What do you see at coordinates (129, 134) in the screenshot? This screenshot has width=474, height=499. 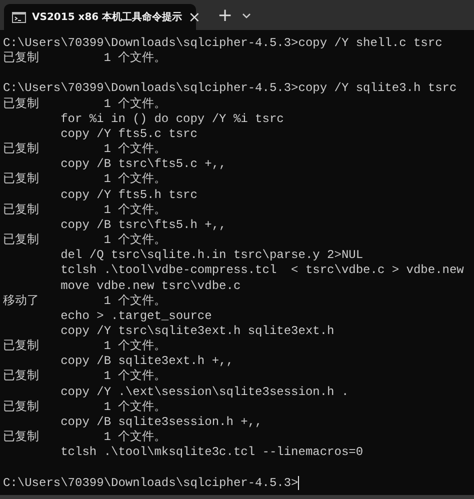 I see `console-line: copy /Y fts5.c tsrc` at bounding box center [129, 134].